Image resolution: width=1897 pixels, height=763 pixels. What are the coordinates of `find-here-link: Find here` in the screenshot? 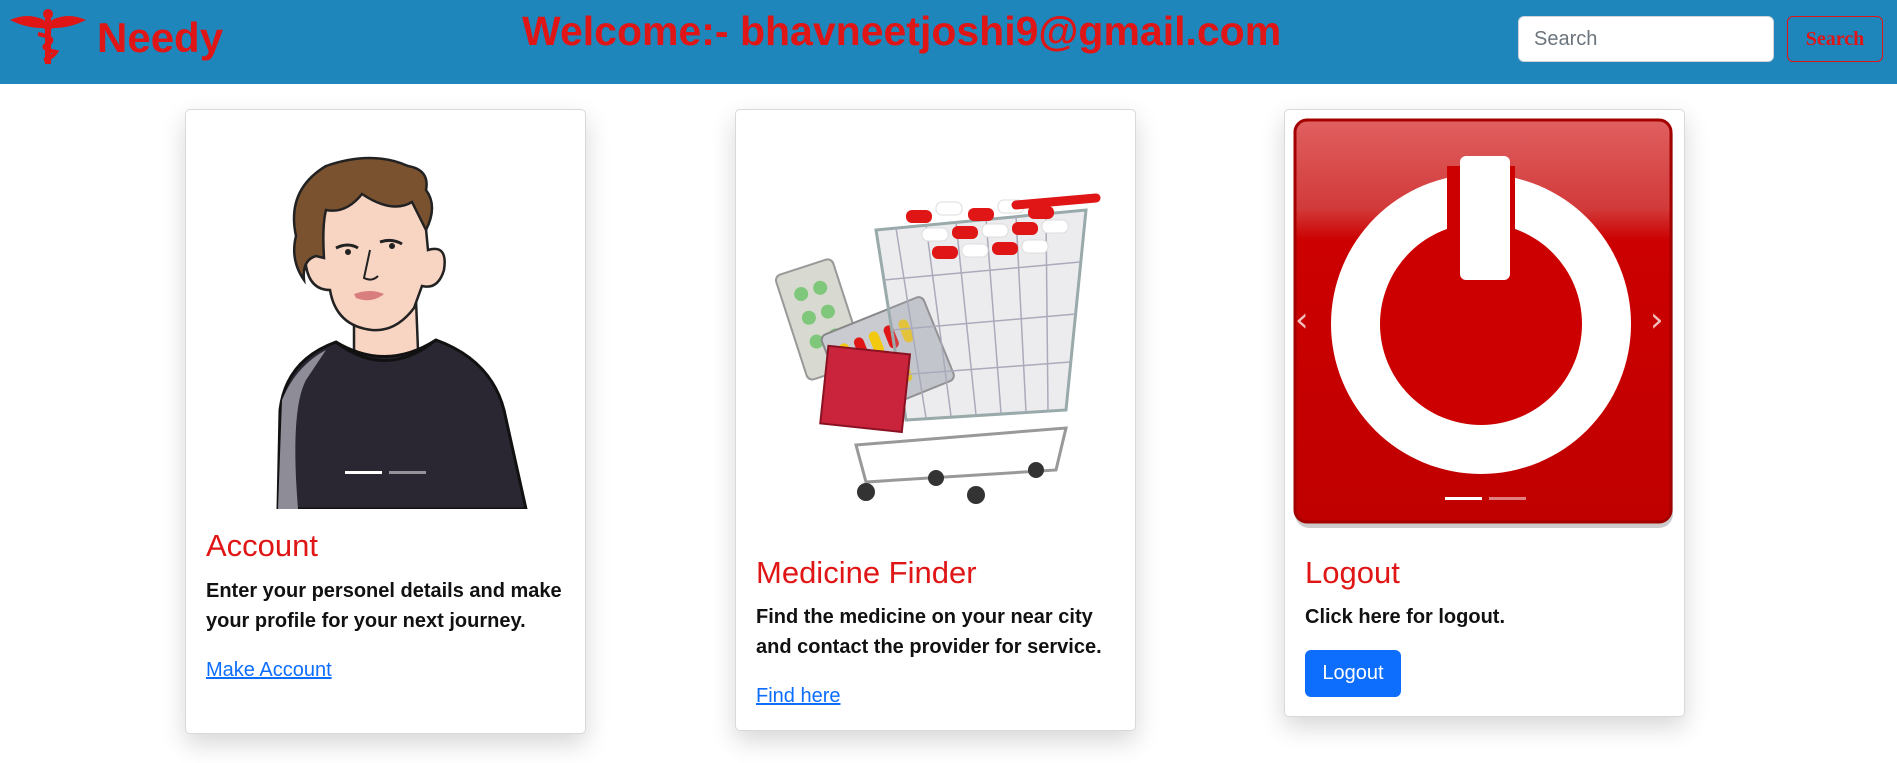 It's located at (798, 696).